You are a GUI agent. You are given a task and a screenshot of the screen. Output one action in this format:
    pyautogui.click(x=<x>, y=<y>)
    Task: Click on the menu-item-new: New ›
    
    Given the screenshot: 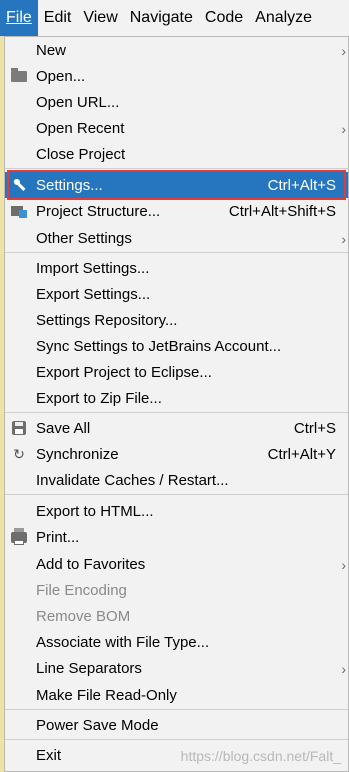 What is the action you would take?
    pyautogui.click(x=176, y=50)
    